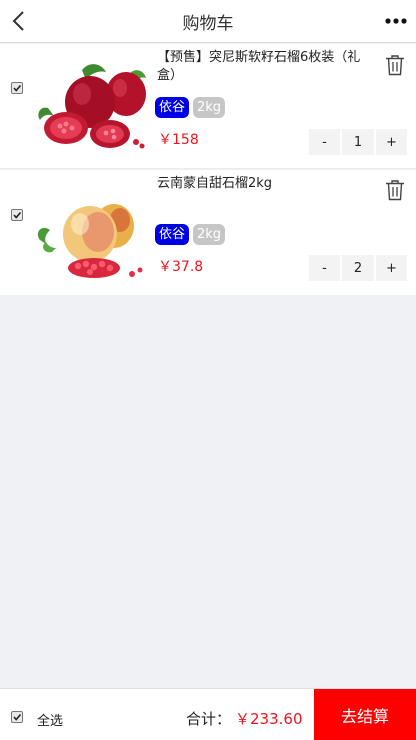 This screenshot has height=740, width=416. I want to click on quantity-stepper: - 1 +, so click(358, 142).